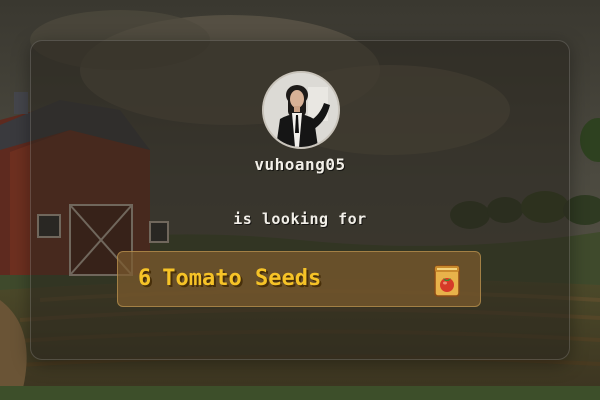 This screenshot has width=600, height=400. I want to click on requested-item-box: 6 Tomato Seeds, so click(299, 279).